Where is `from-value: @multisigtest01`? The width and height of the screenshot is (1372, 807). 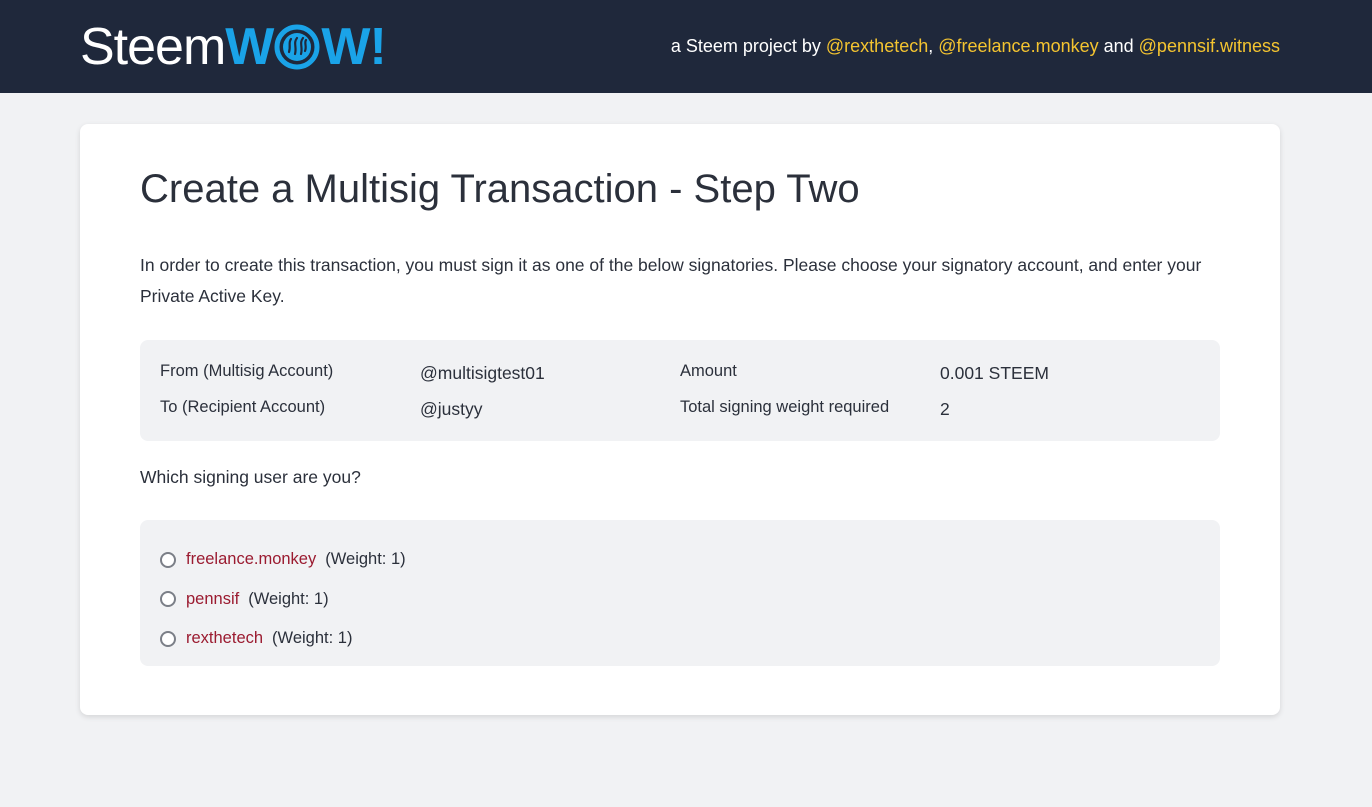 from-value: @multisigtest01 is located at coordinates (482, 373).